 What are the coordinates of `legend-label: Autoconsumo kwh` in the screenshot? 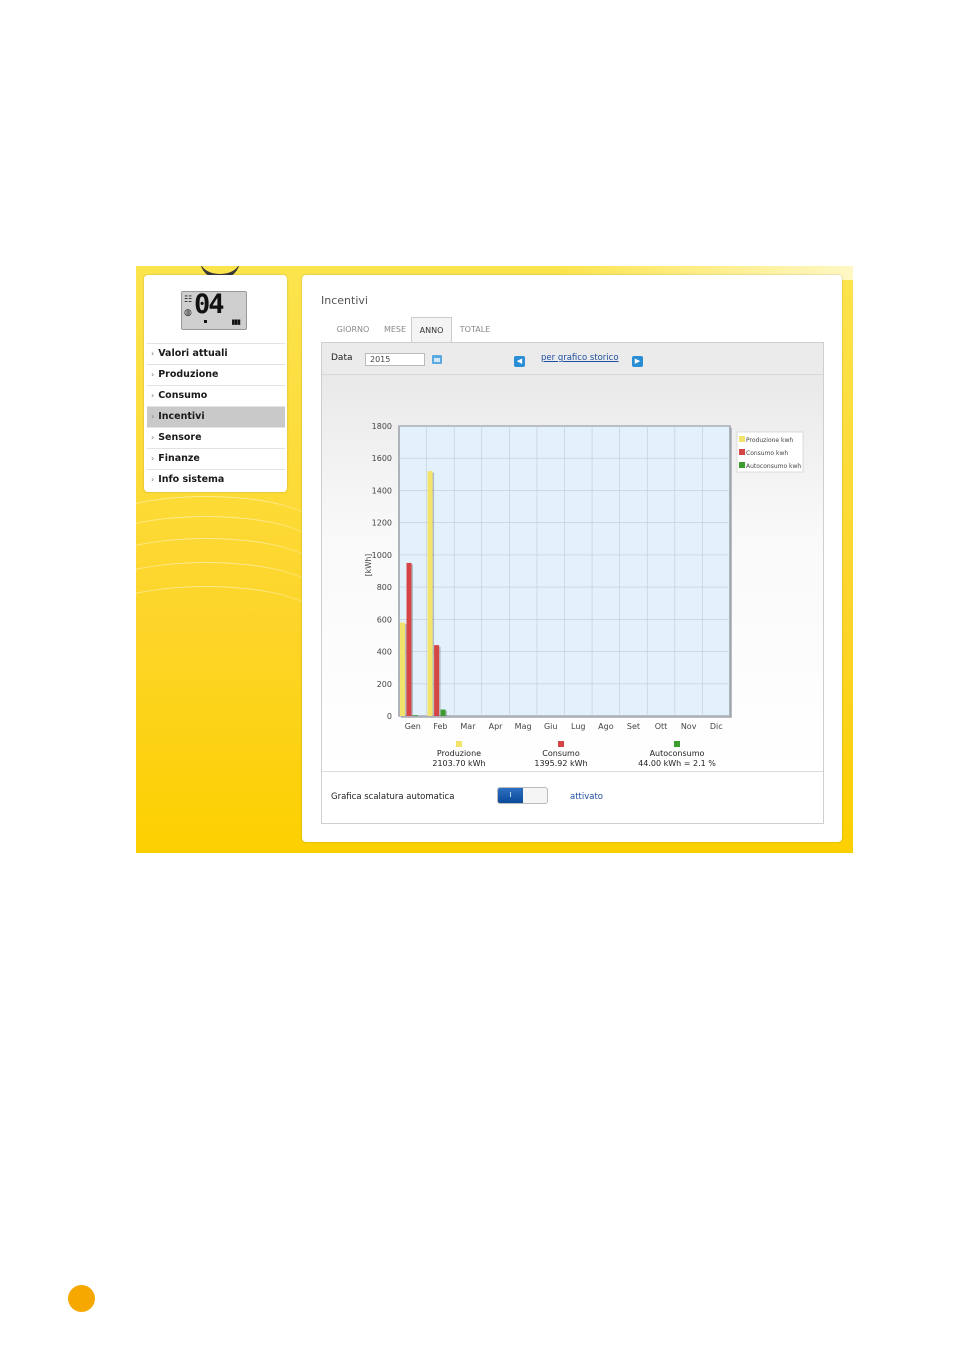 It's located at (773, 466).